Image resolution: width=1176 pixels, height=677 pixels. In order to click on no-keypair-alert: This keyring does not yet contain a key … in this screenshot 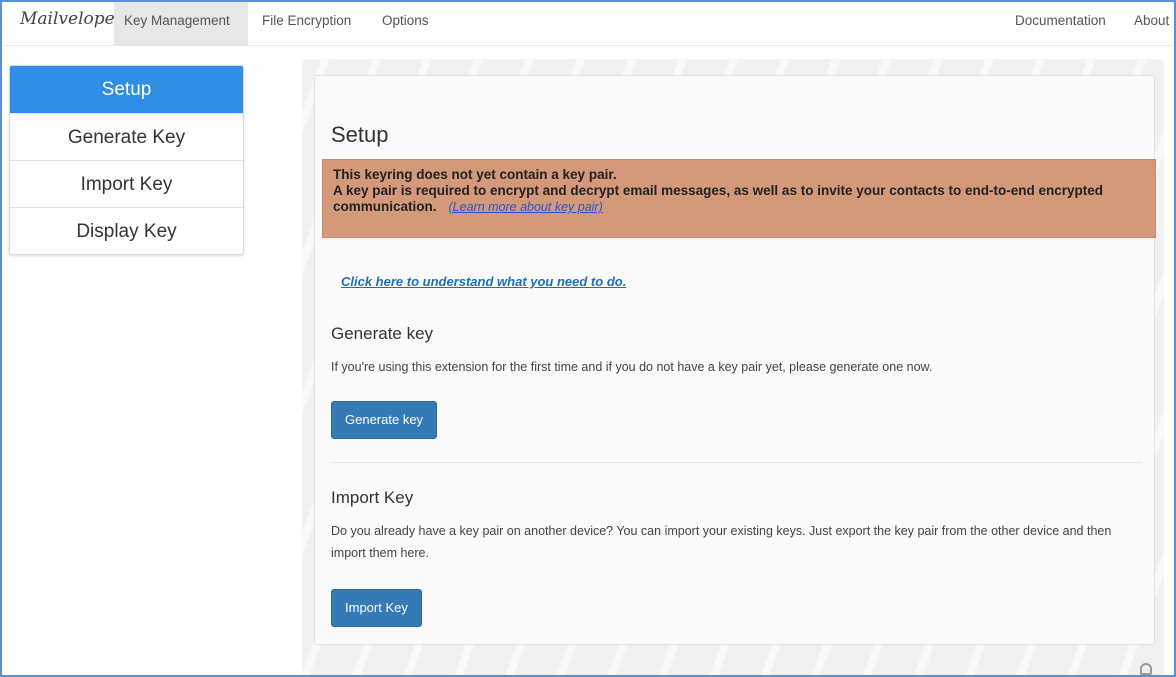, I will do `click(739, 198)`.